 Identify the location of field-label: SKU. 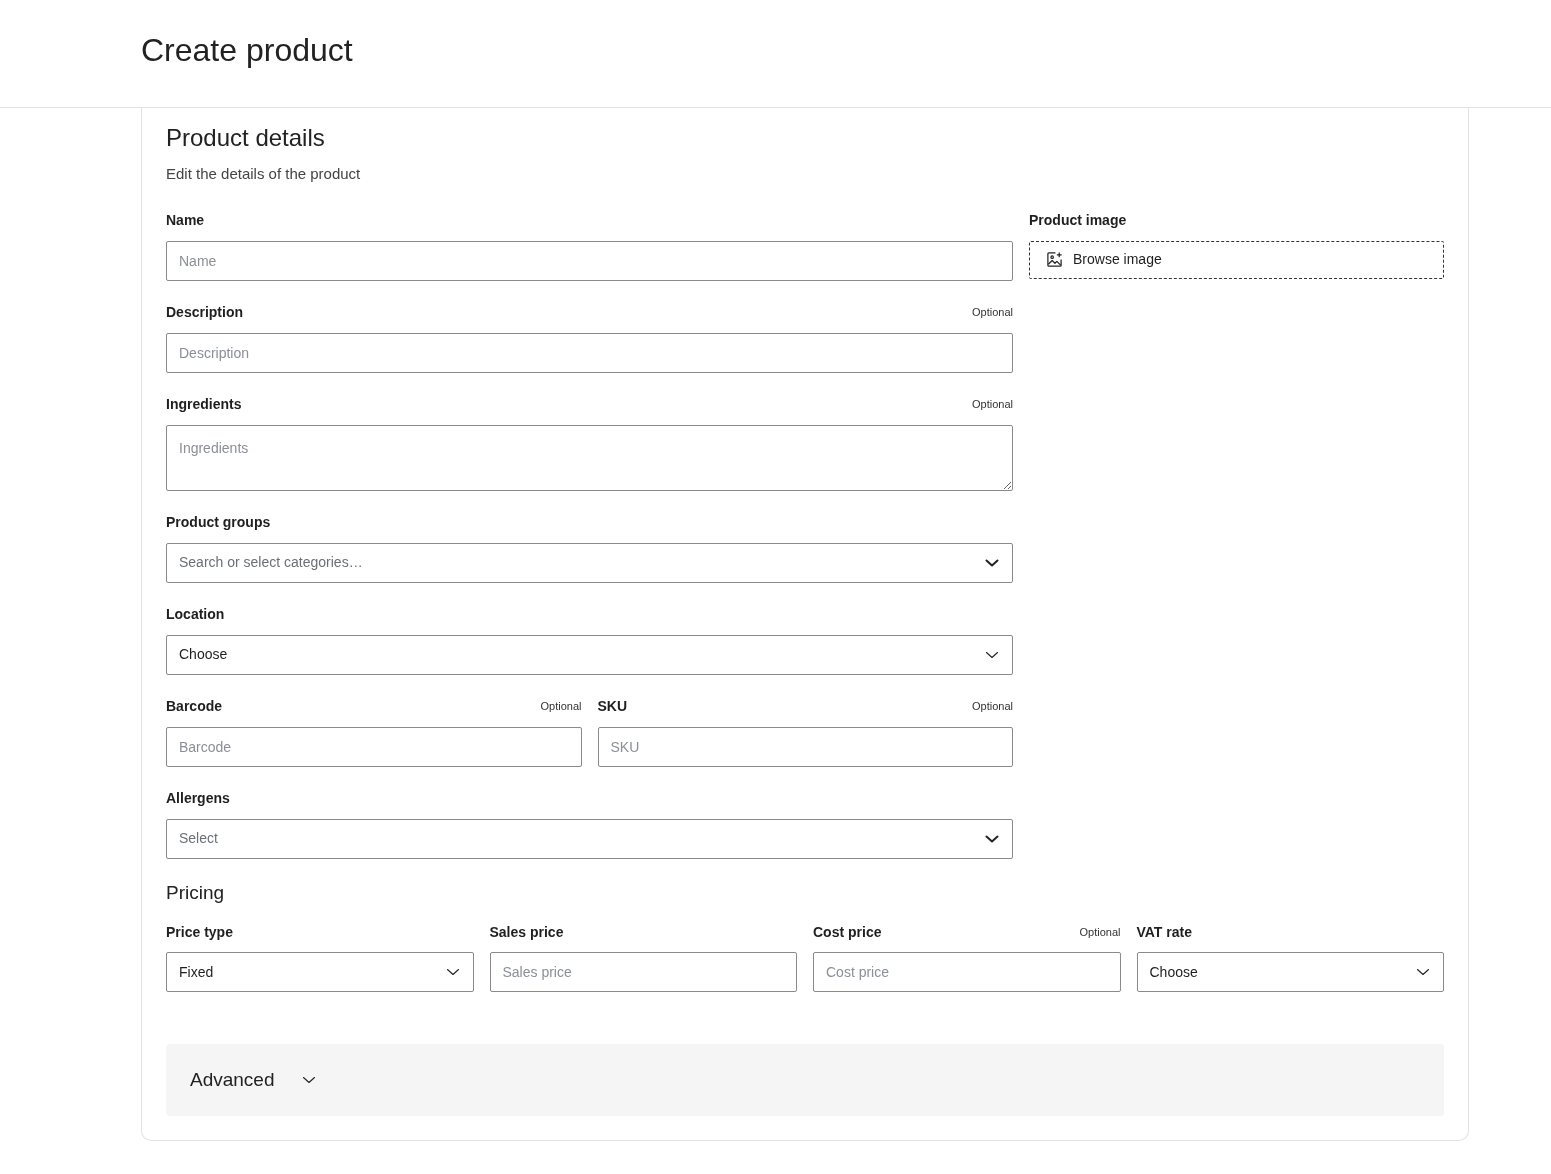
(612, 706).